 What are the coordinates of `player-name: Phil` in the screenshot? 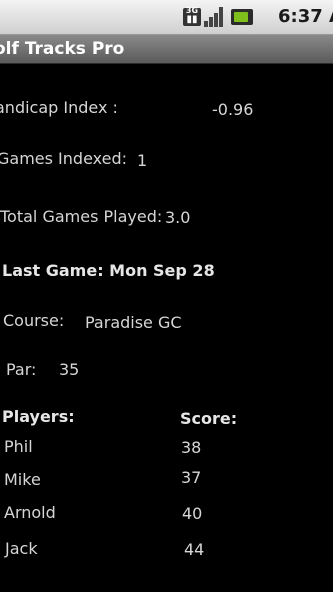 It's located at (18, 446).